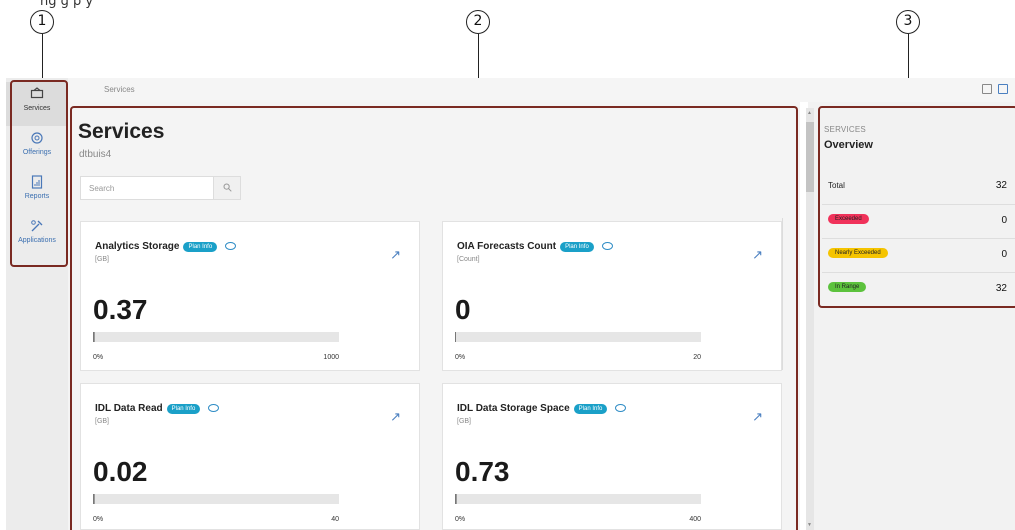 Image resolution: width=1015 pixels, height=530 pixels. Describe the element at coordinates (809, 525) in the screenshot. I see `scroll-down-icon: ▼` at that location.